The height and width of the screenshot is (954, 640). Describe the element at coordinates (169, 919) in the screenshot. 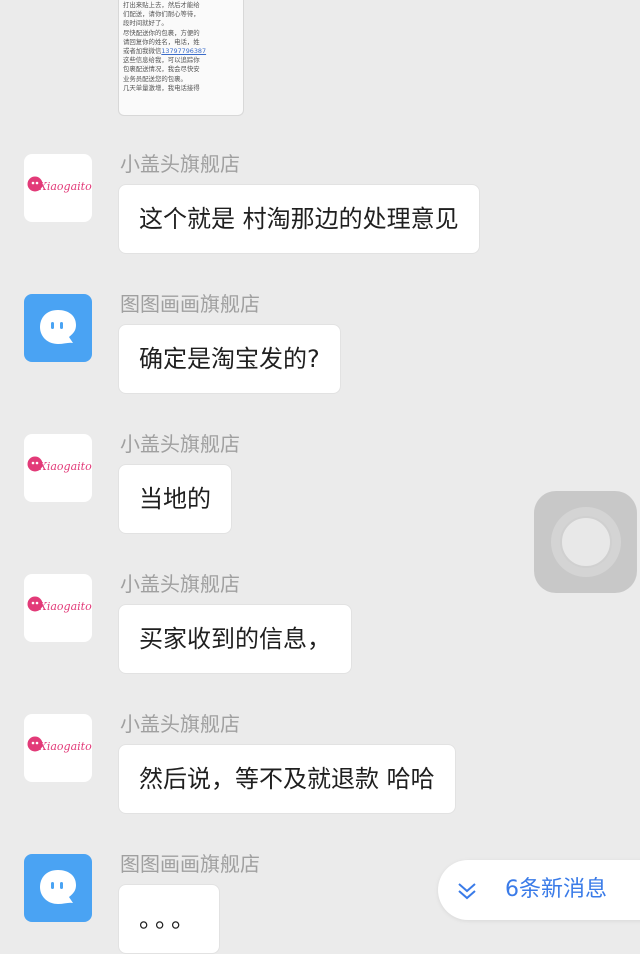

I see `message-bubble: 。。。` at that location.